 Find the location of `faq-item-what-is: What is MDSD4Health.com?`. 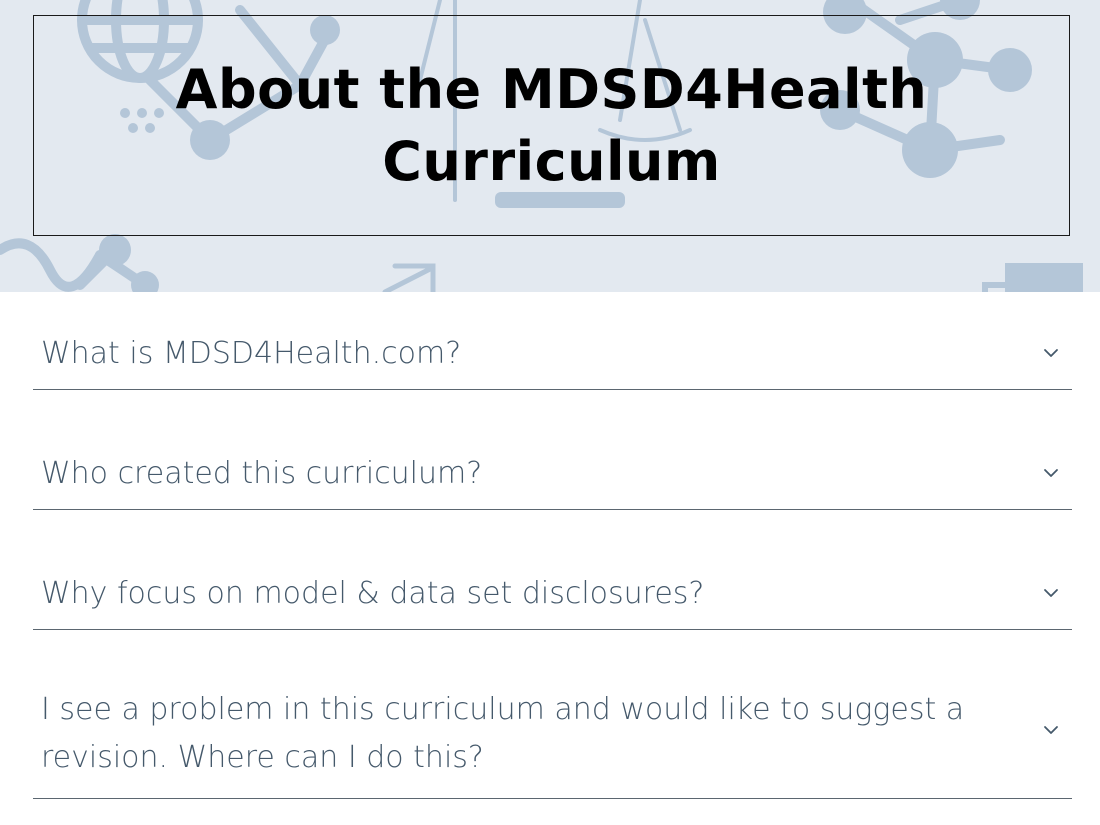

faq-item-what-is: What is MDSD4Health.com? is located at coordinates (552, 341).